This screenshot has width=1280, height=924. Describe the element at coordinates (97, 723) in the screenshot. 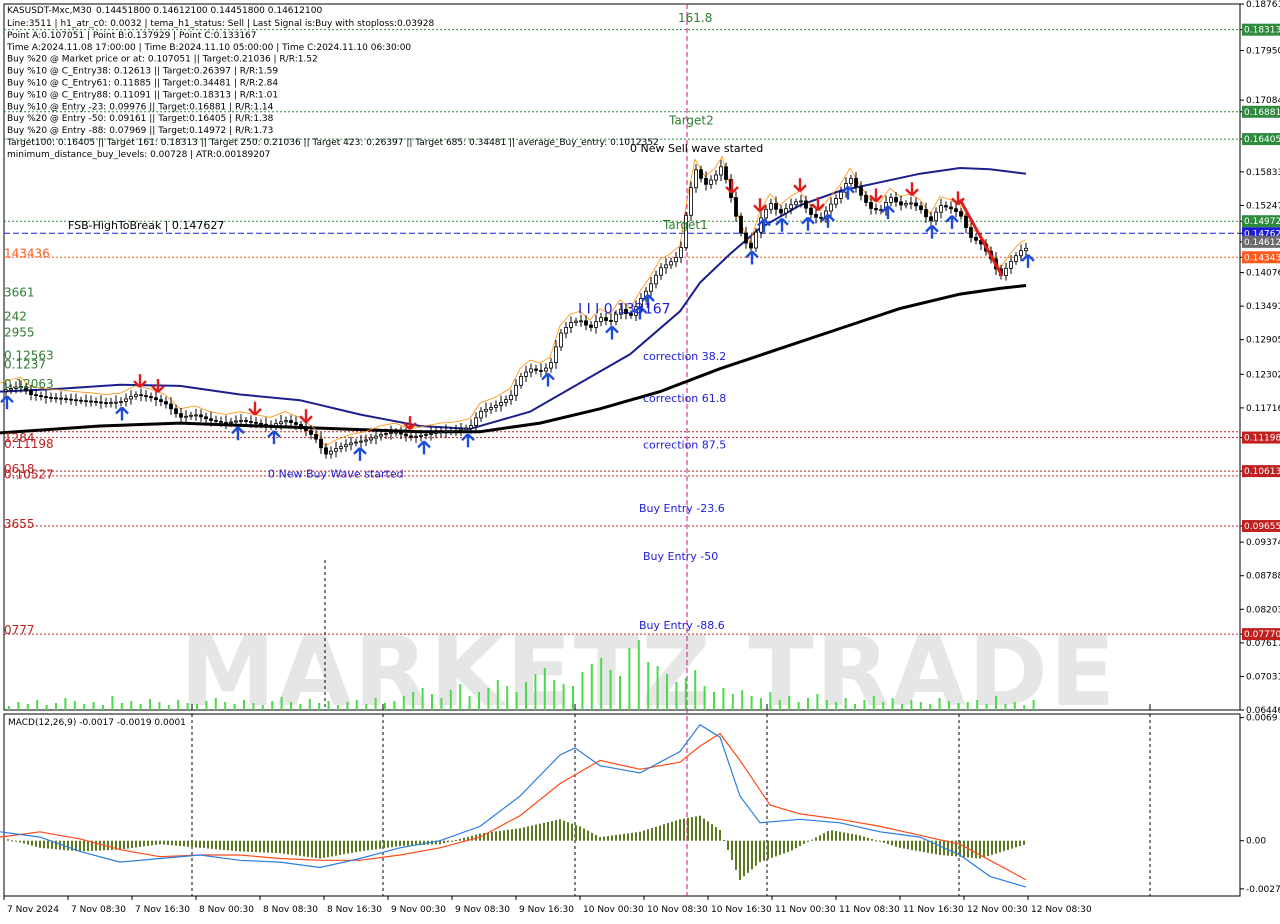

I see `macd-label: MACD(12,26,9) -0.0017 -0.0019 0.0001` at that location.